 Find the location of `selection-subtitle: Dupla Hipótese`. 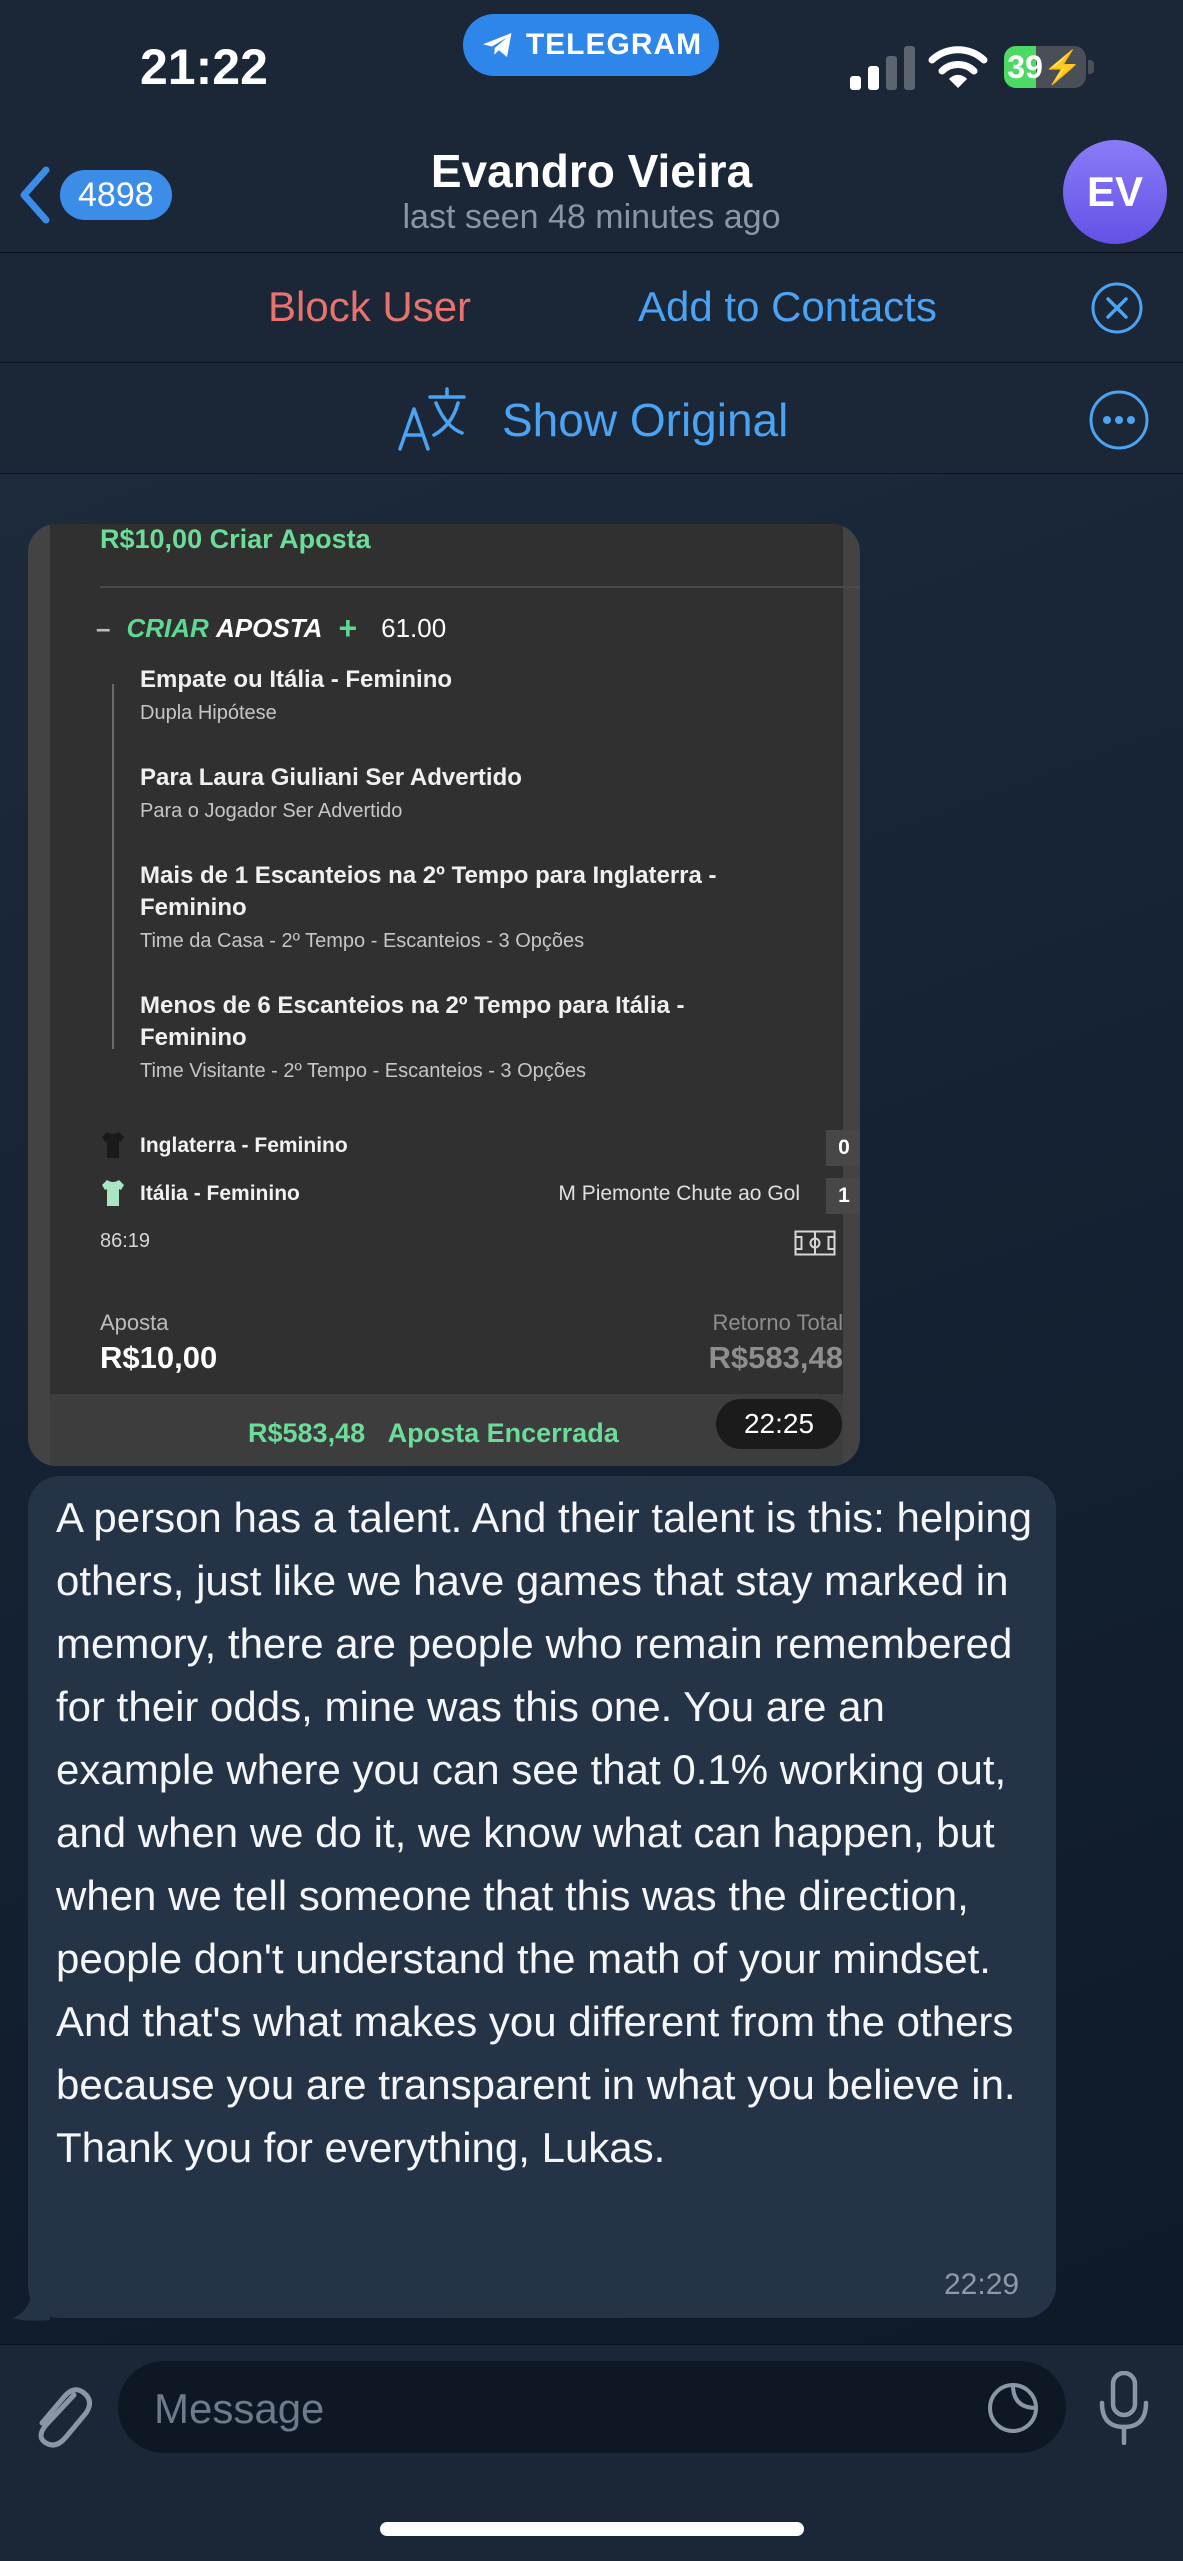

selection-subtitle: Dupla Hipótese is located at coordinates (208, 713).